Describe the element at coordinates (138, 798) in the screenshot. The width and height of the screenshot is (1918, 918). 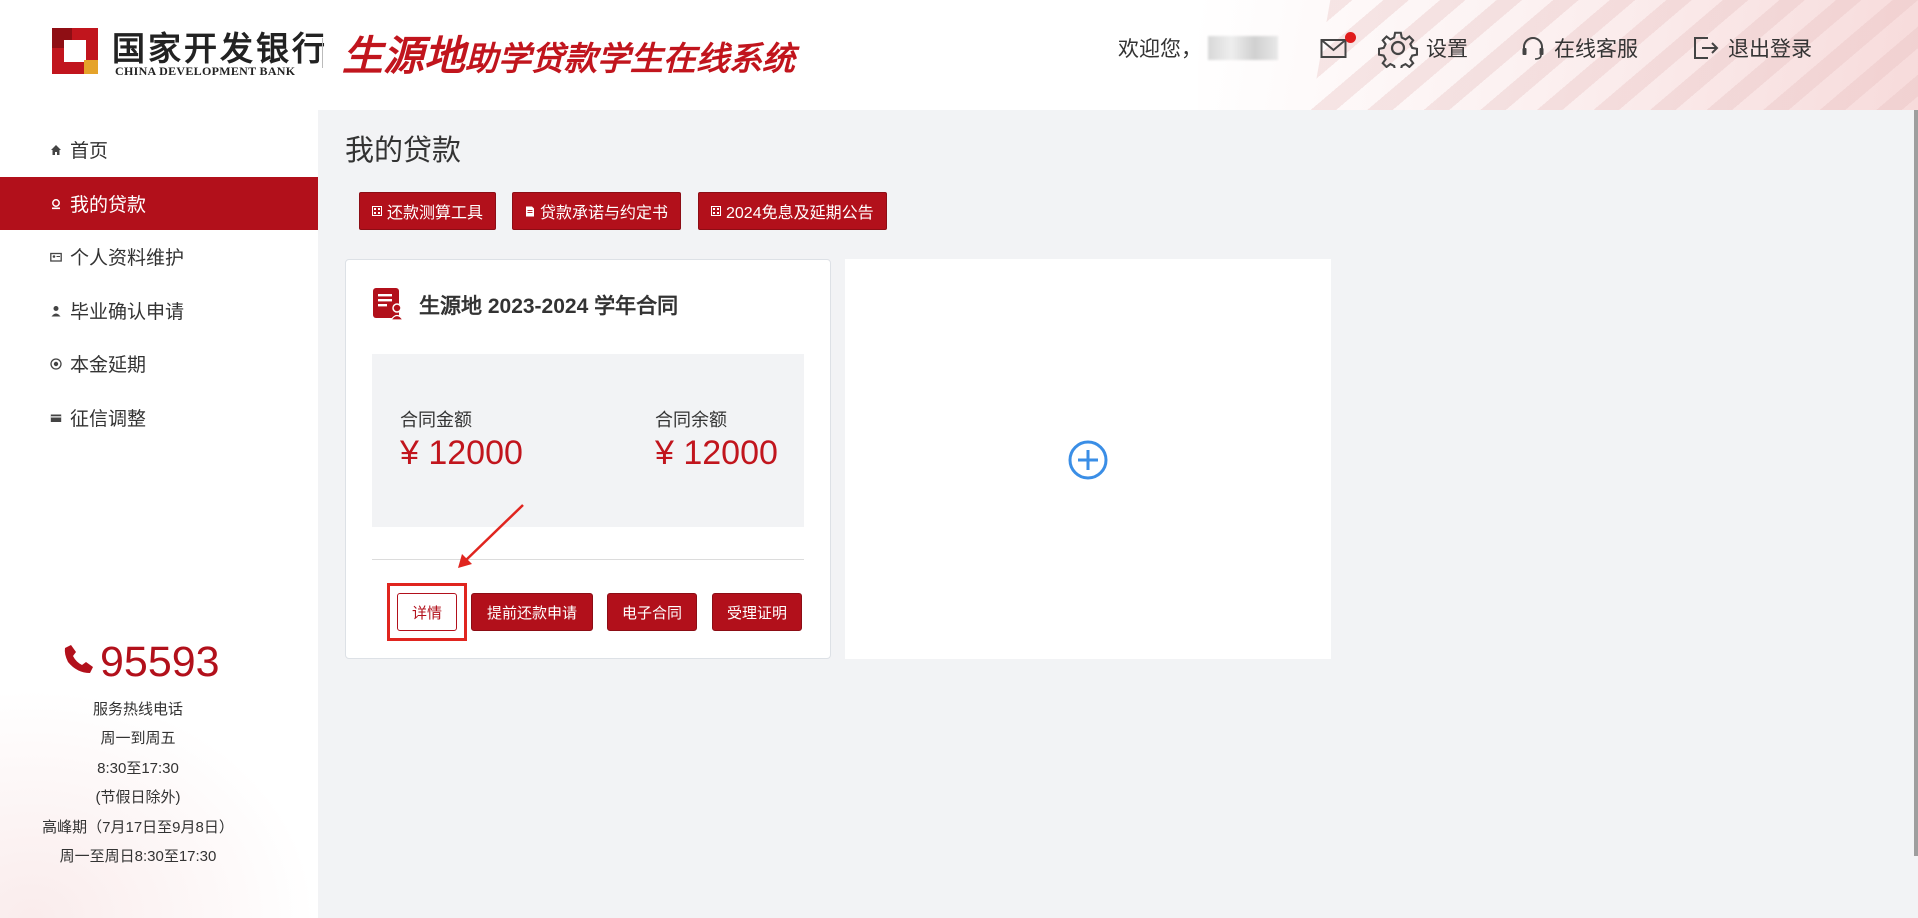
I see `hotline-line: (节假日除外)` at that location.